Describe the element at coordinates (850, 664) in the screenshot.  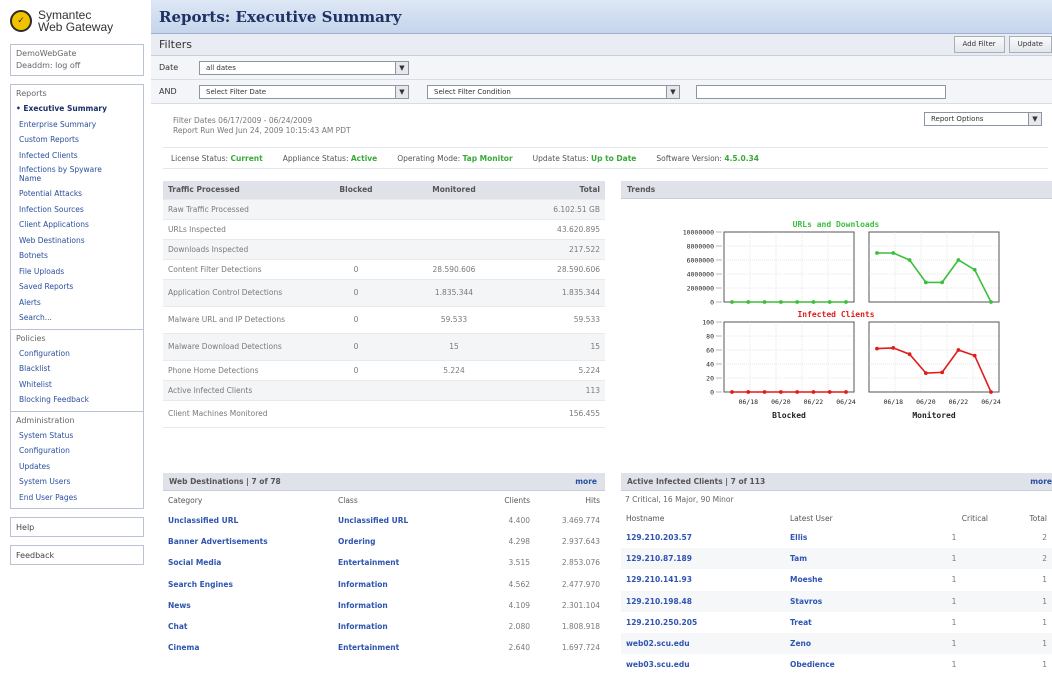
I see `latest-user-link: Obedience` at that location.